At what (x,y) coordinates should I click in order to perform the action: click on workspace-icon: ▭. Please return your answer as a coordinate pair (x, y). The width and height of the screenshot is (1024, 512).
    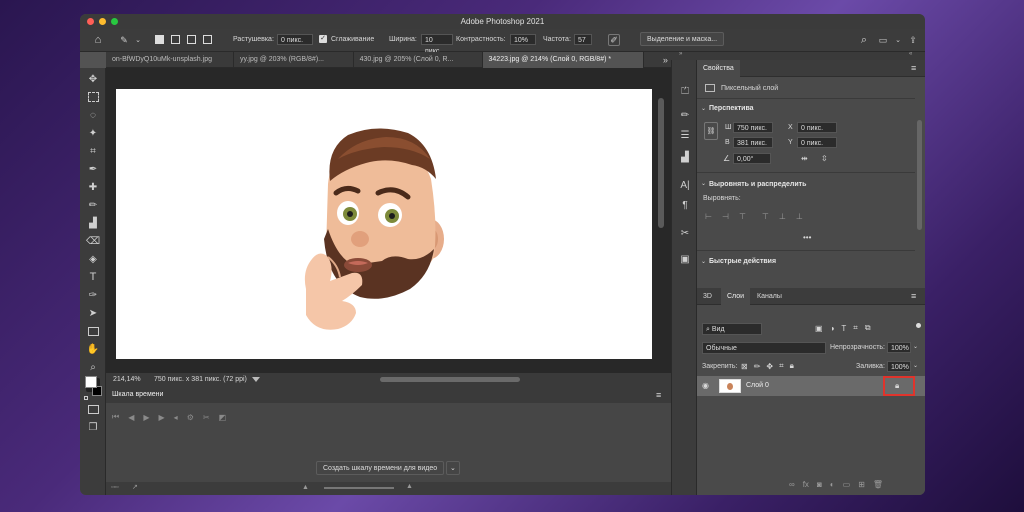
    Looking at the image, I should click on (883, 40).